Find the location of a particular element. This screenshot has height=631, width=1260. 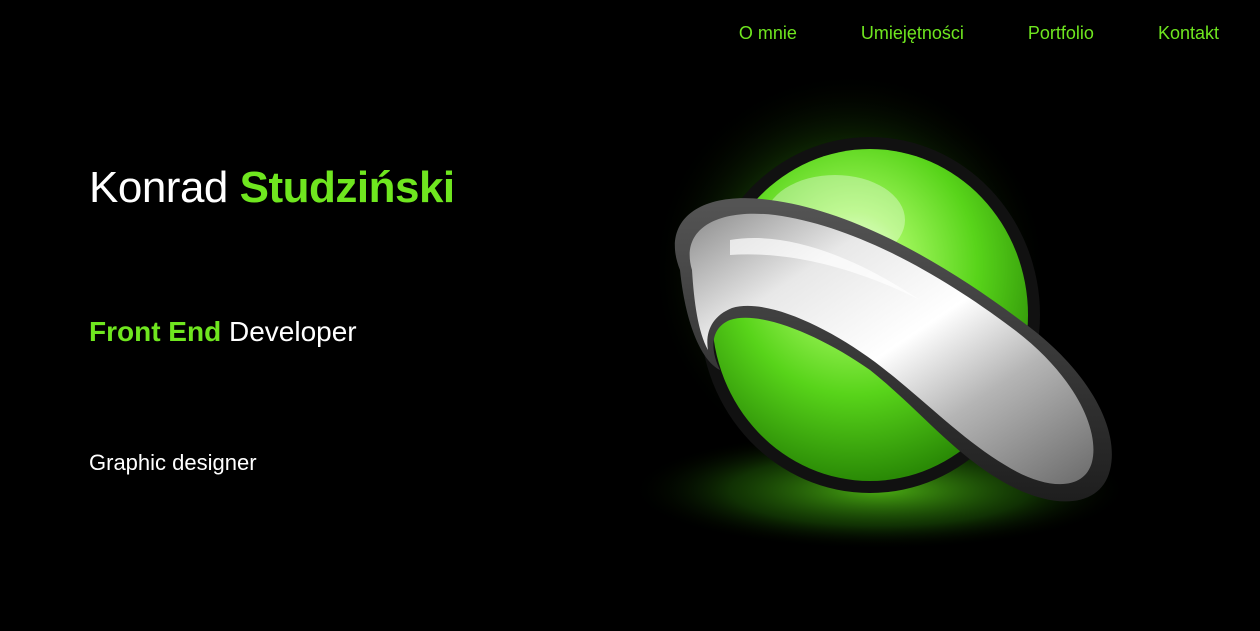

nav-link-kontakt: Kontakt is located at coordinates (1188, 33).